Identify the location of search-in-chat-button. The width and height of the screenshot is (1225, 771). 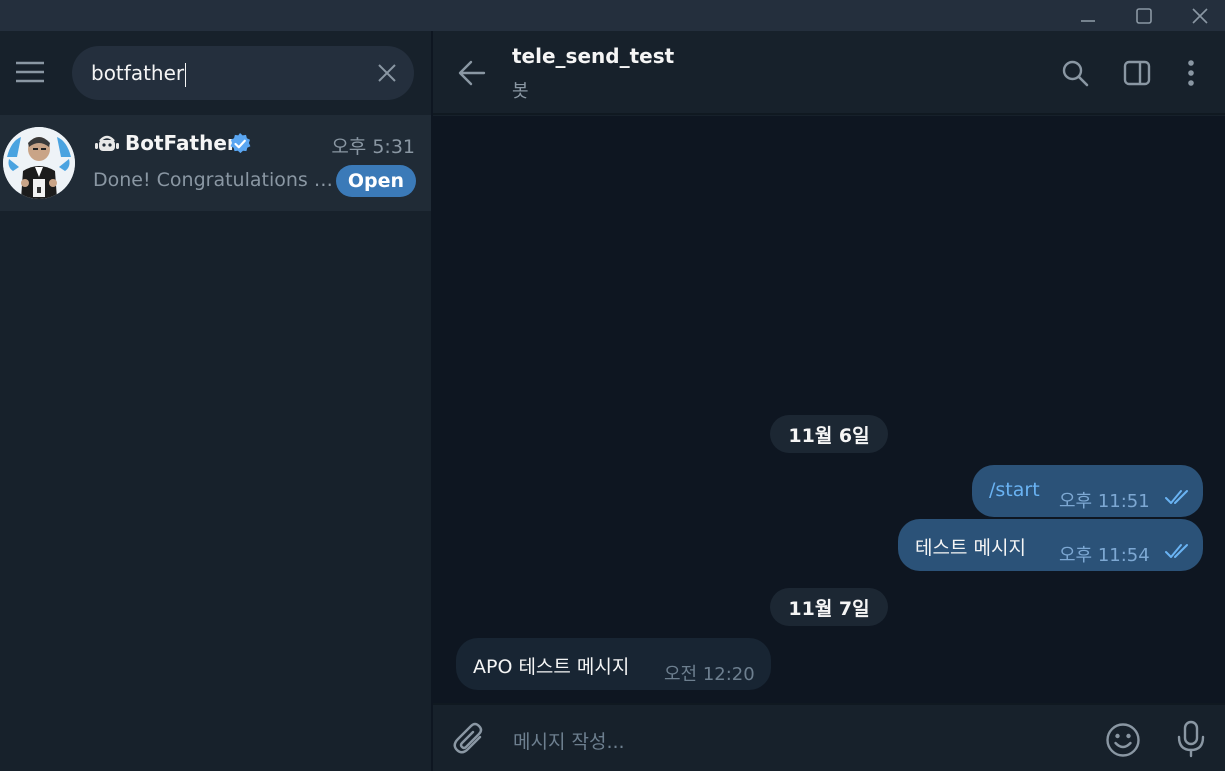
(1075, 73).